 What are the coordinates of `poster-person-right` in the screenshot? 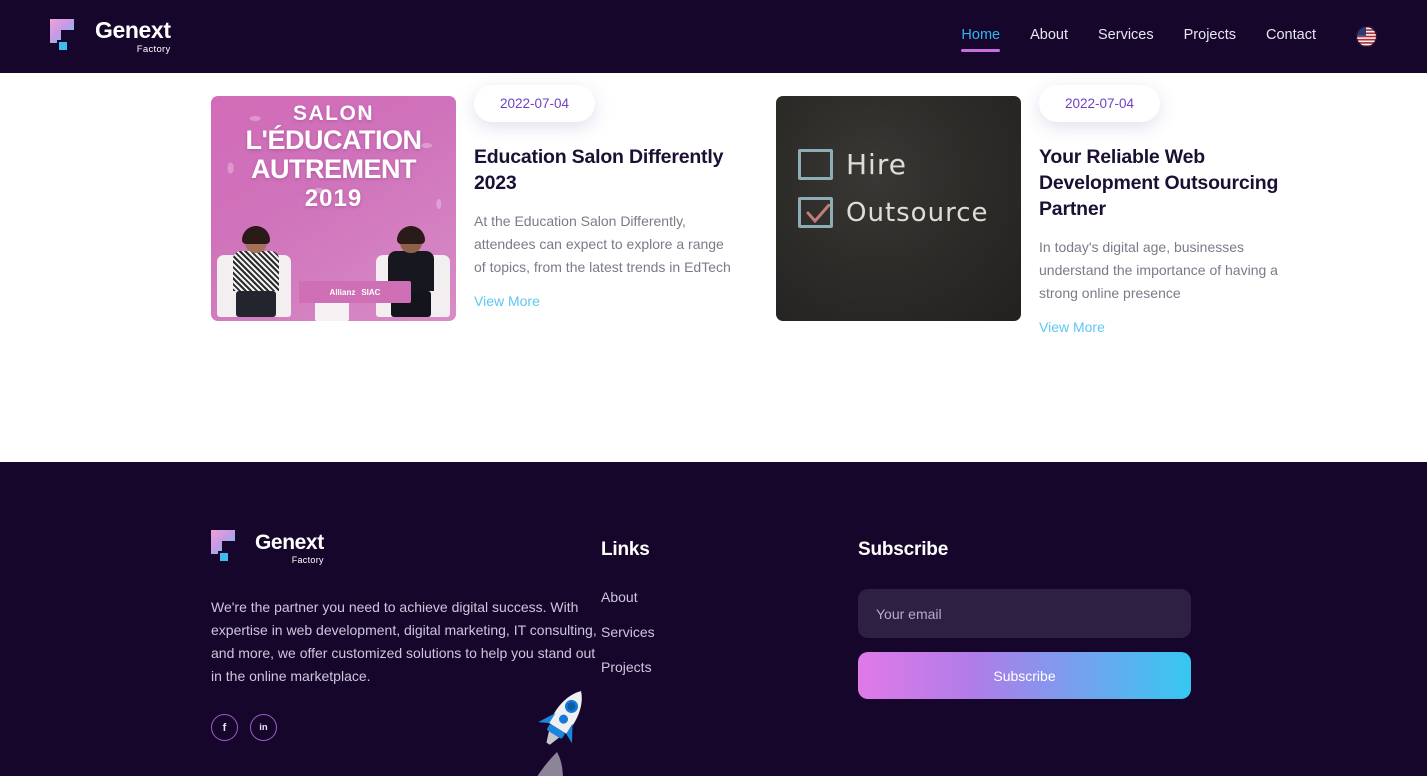 It's located at (411, 271).